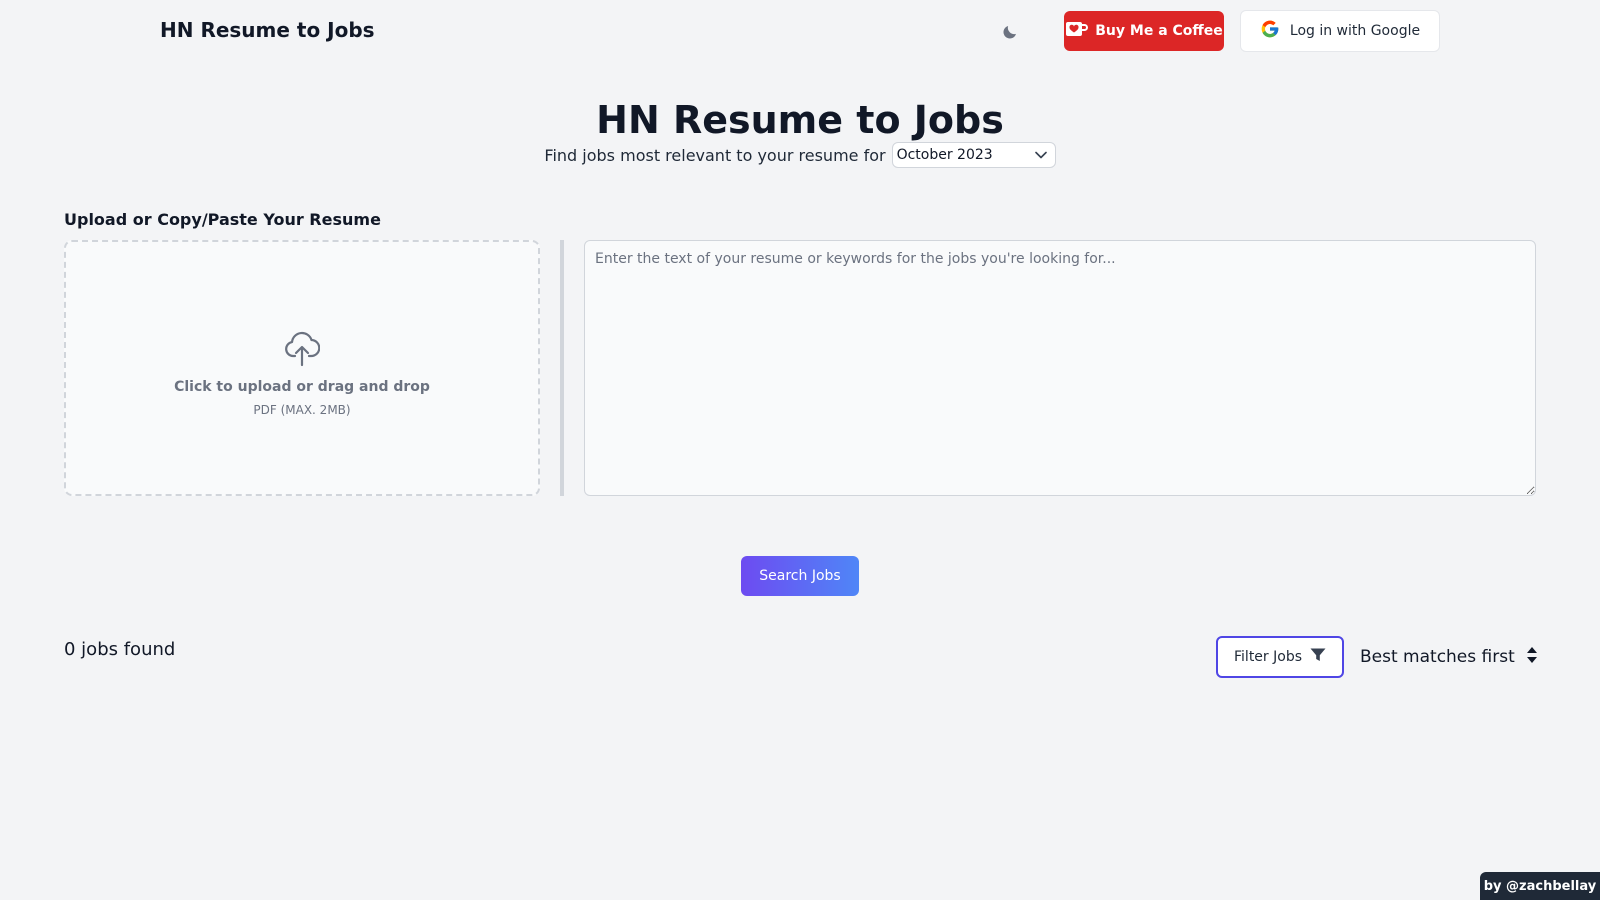 The image size is (1600, 900). I want to click on moon-icon, so click(1010, 32).